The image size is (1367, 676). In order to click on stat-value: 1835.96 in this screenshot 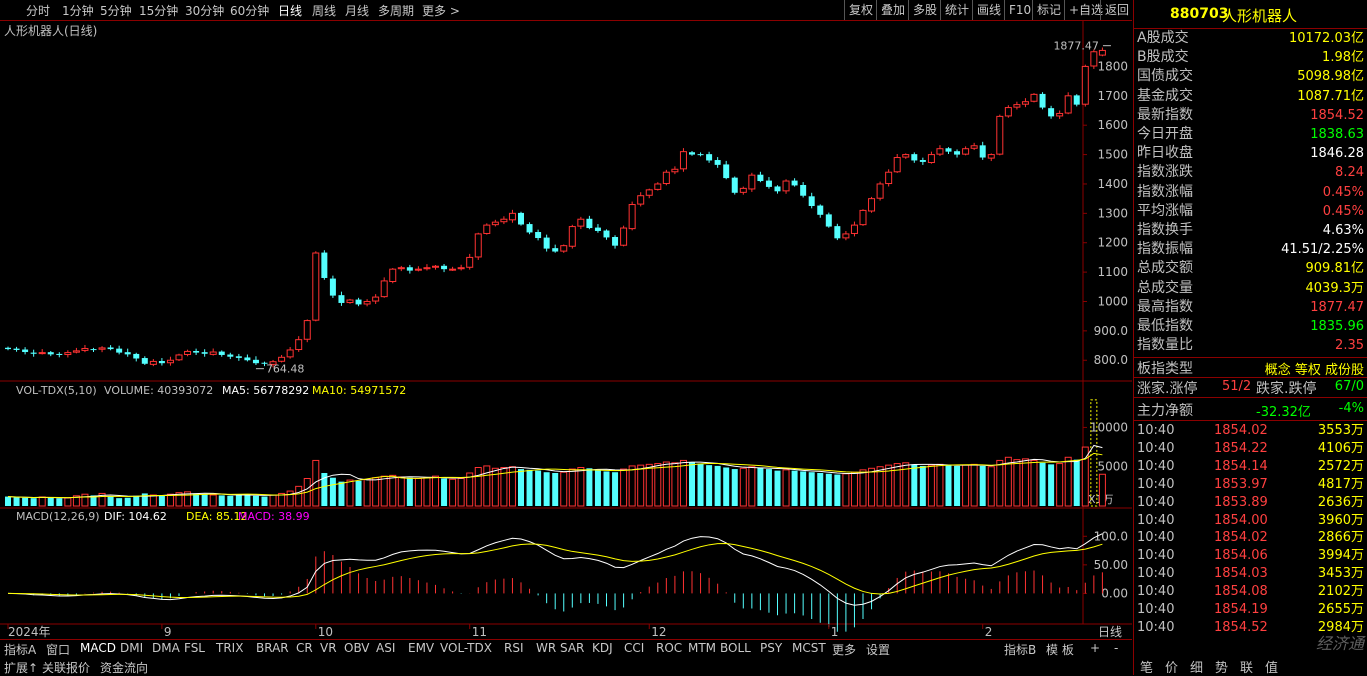, I will do `click(1337, 326)`.